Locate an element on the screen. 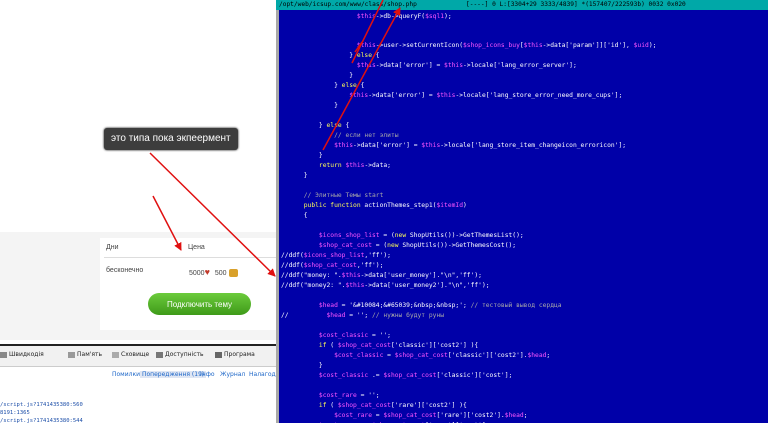  tab-performance: Швидкодія is located at coordinates (22, 354).